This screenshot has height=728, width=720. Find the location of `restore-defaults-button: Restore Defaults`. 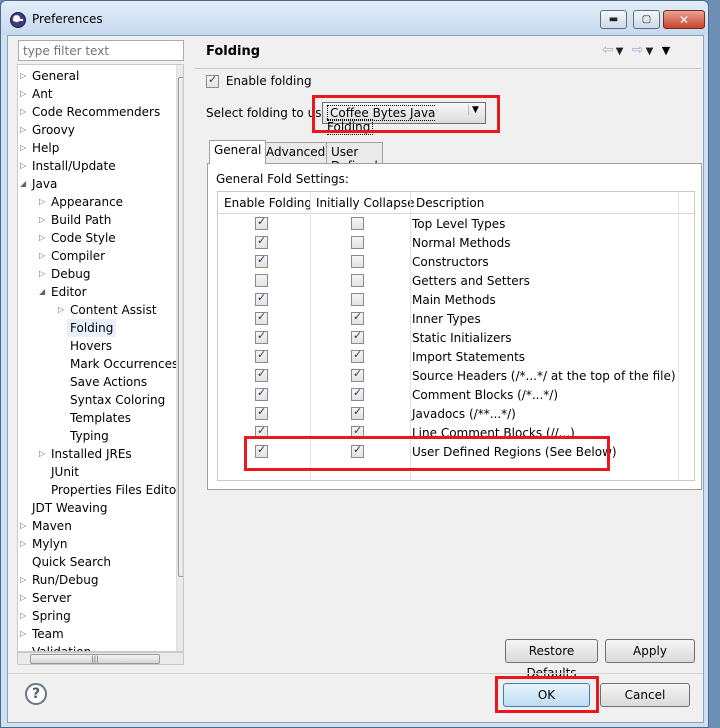

restore-defaults-button: Restore Defaults is located at coordinates (551, 659).